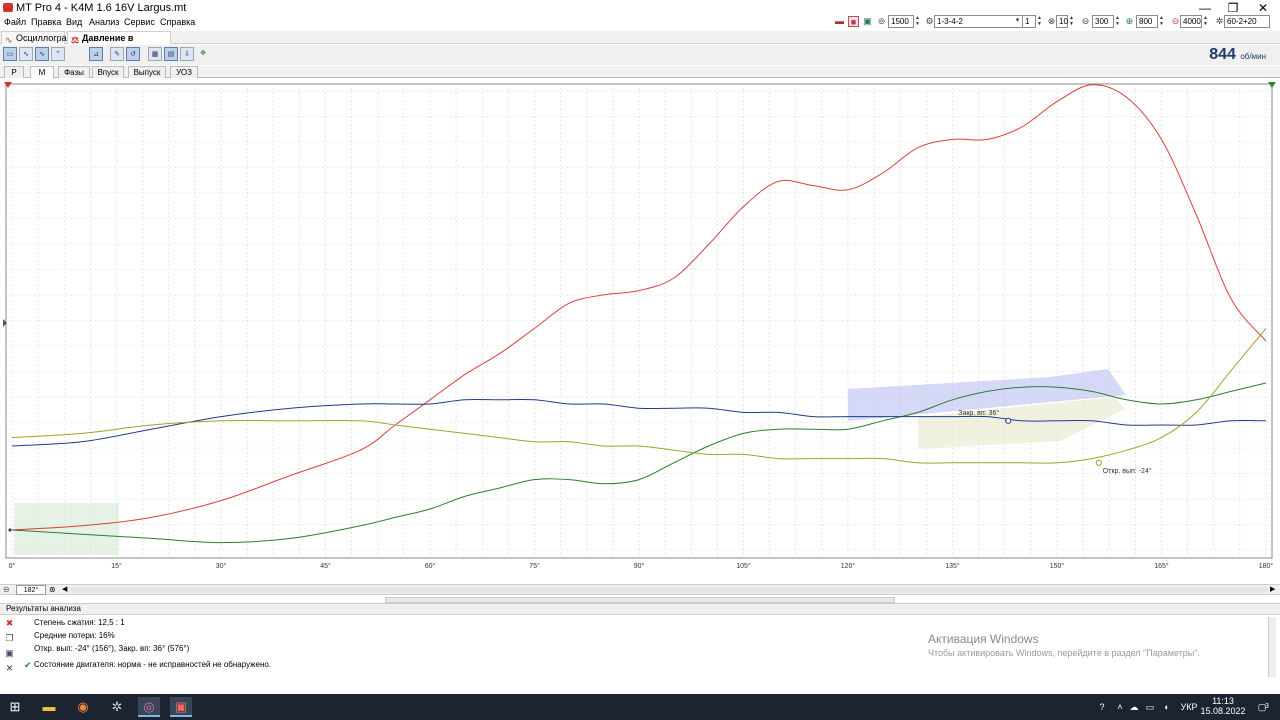 This screenshot has height=720, width=1280. What do you see at coordinates (848, 566) in the screenshot?
I see `x-tick: 120°` at bounding box center [848, 566].